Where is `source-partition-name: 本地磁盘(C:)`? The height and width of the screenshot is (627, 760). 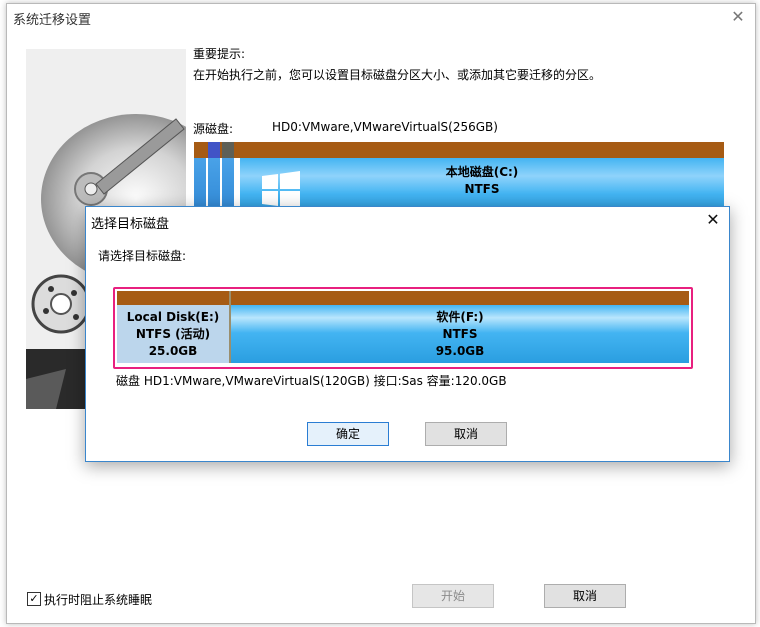 source-partition-name: 本地磁盘(C:) is located at coordinates (482, 172).